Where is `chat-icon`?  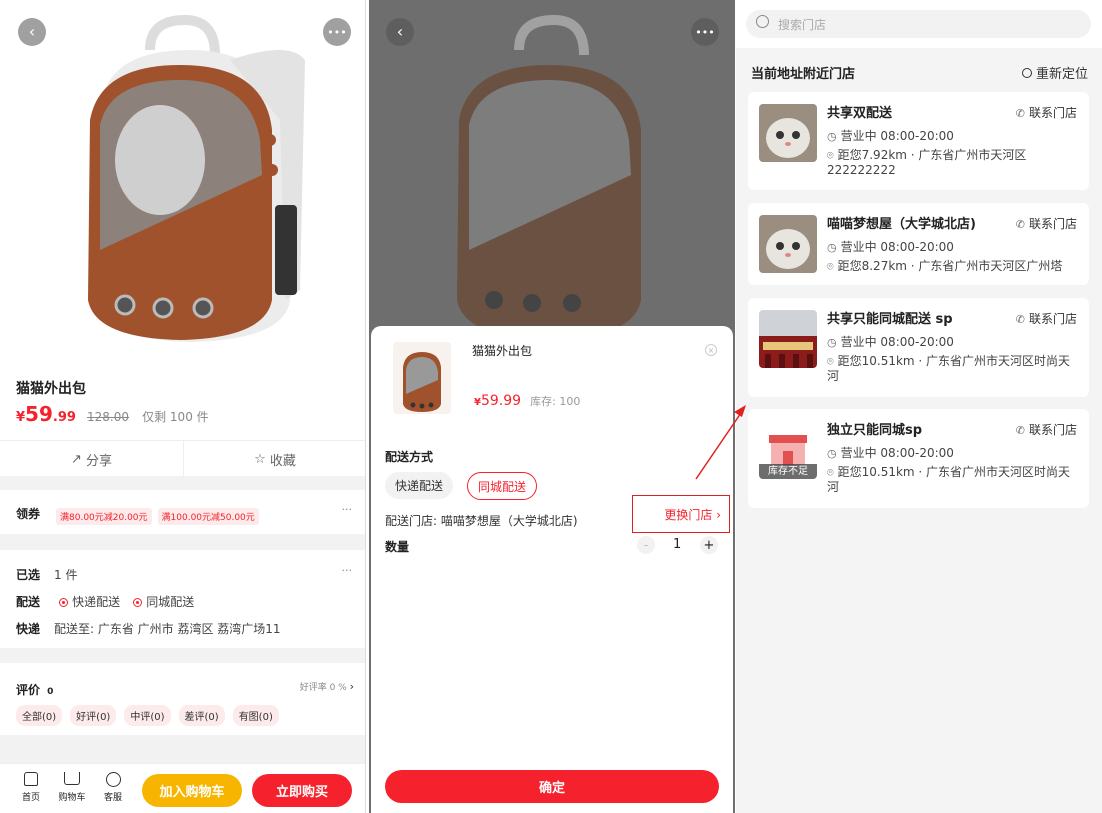
chat-icon is located at coordinates (113, 779).